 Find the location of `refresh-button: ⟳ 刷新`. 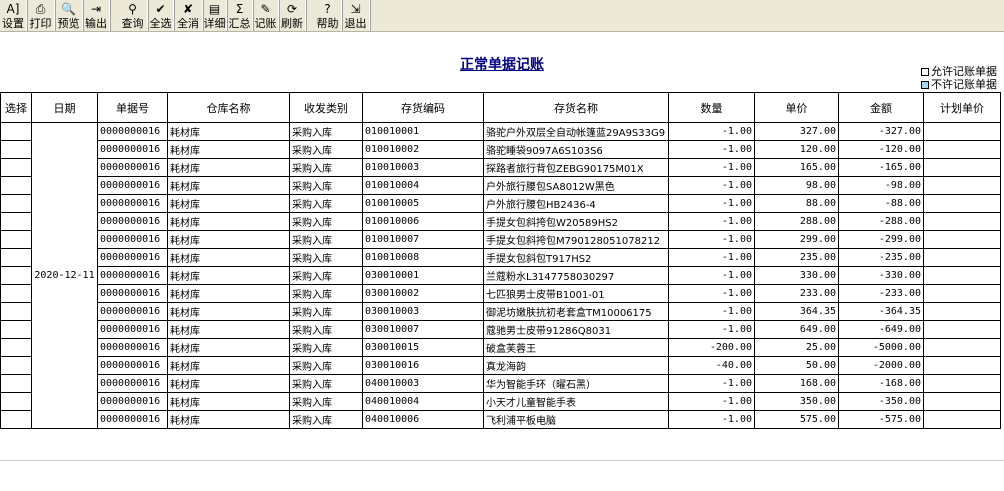

refresh-button: ⟳ 刷新 is located at coordinates (292, 15).